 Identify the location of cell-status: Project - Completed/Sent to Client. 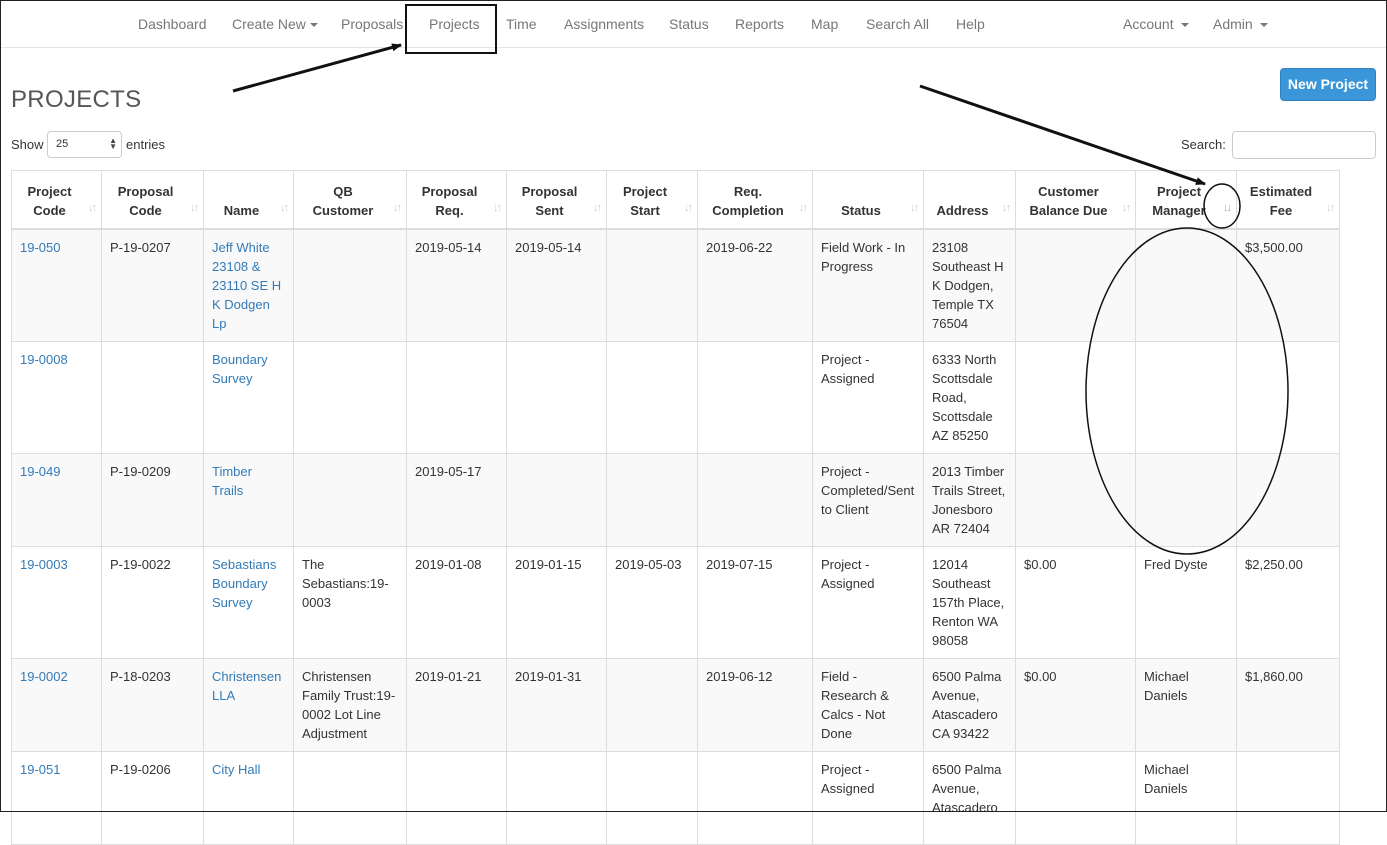
(868, 499).